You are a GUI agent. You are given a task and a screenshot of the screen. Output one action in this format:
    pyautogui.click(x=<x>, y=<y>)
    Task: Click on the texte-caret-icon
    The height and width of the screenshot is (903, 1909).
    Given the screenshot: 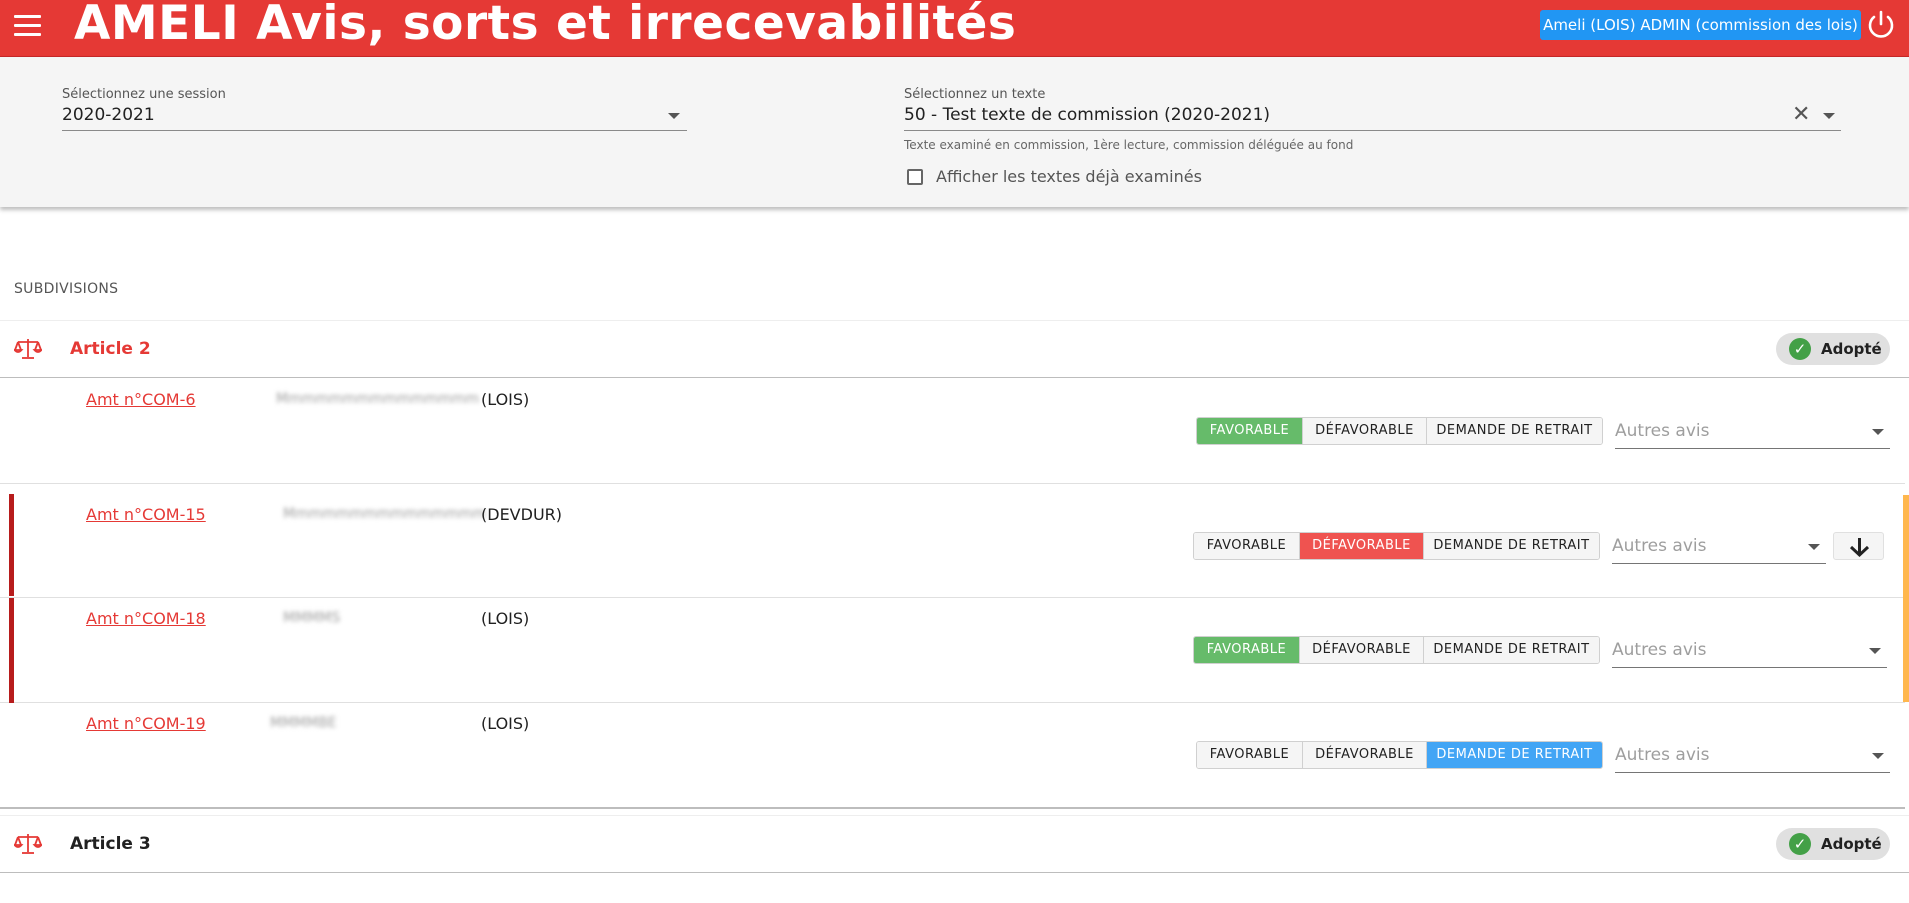 What is the action you would take?
    pyautogui.click(x=1829, y=116)
    